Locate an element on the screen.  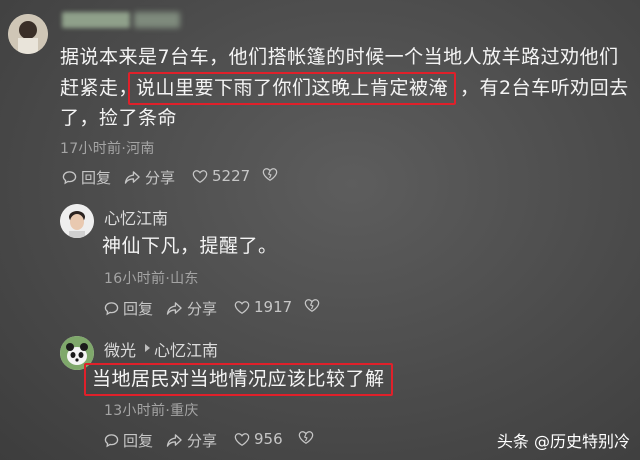
comment-meta: 17小时前·河南 is located at coordinates (107, 149).